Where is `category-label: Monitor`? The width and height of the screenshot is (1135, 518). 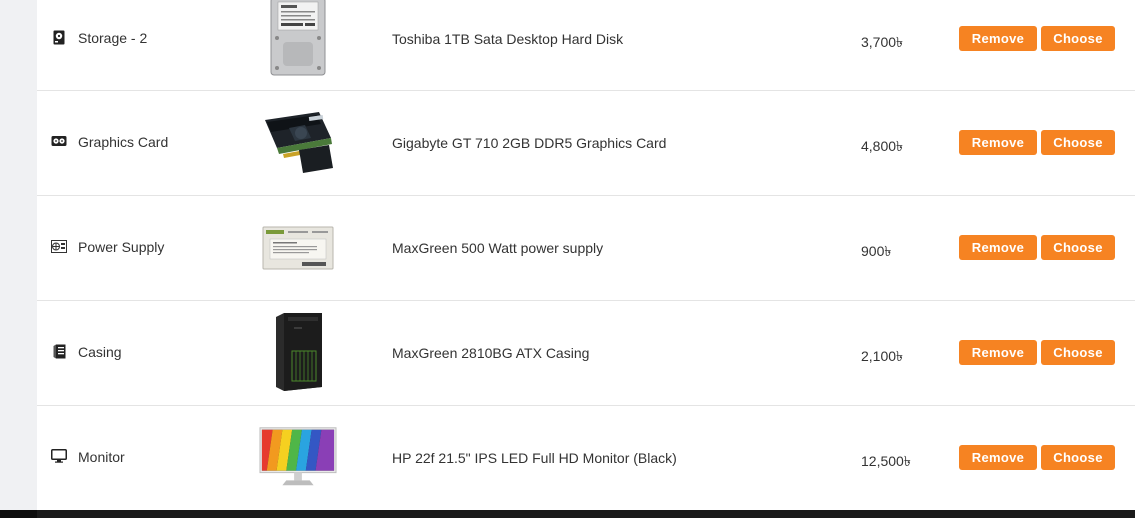
category-label: Monitor is located at coordinates (101, 457).